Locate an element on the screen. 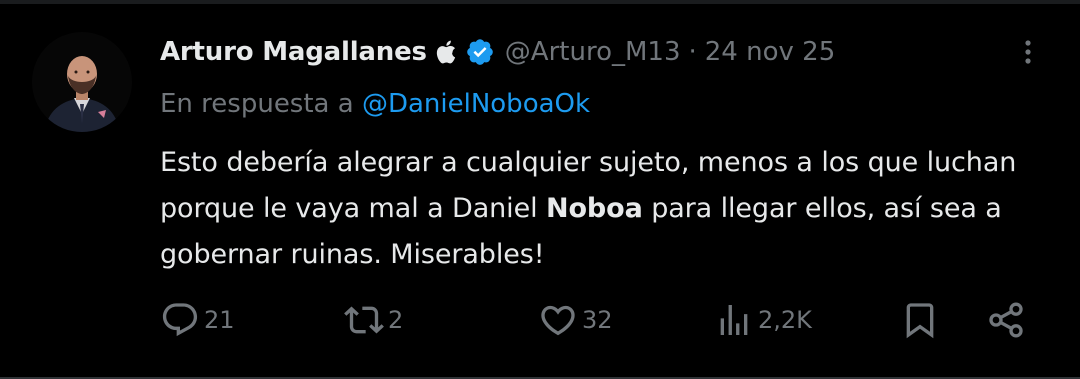 This screenshot has width=1080, height=379. top-divider is located at coordinates (540, 2).